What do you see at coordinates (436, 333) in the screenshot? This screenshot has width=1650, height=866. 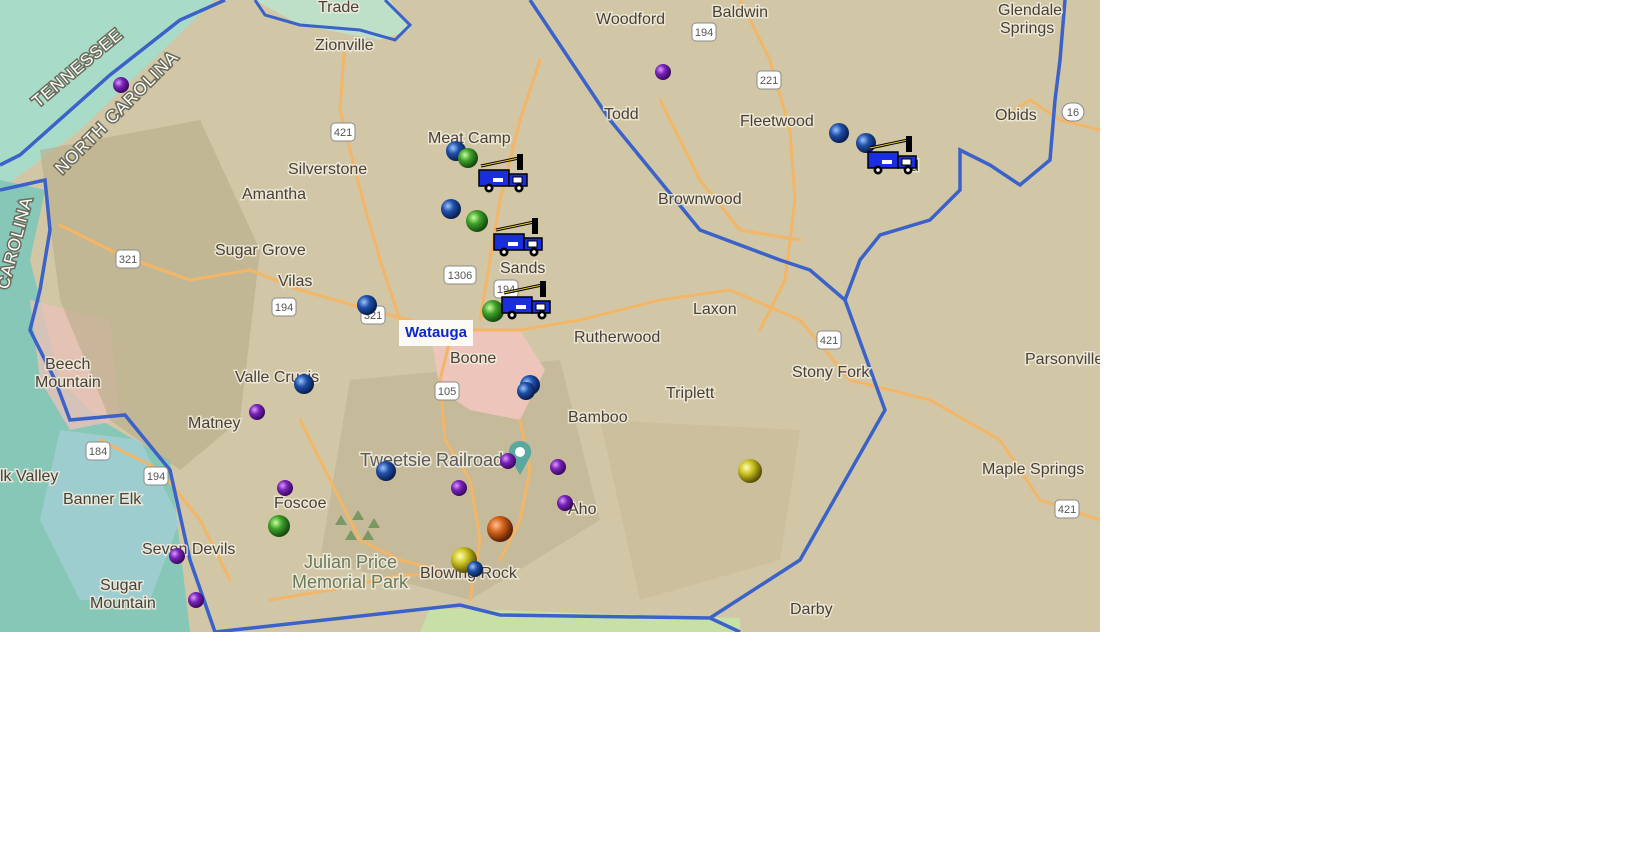 I see `county-label: Watauga` at bounding box center [436, 333].